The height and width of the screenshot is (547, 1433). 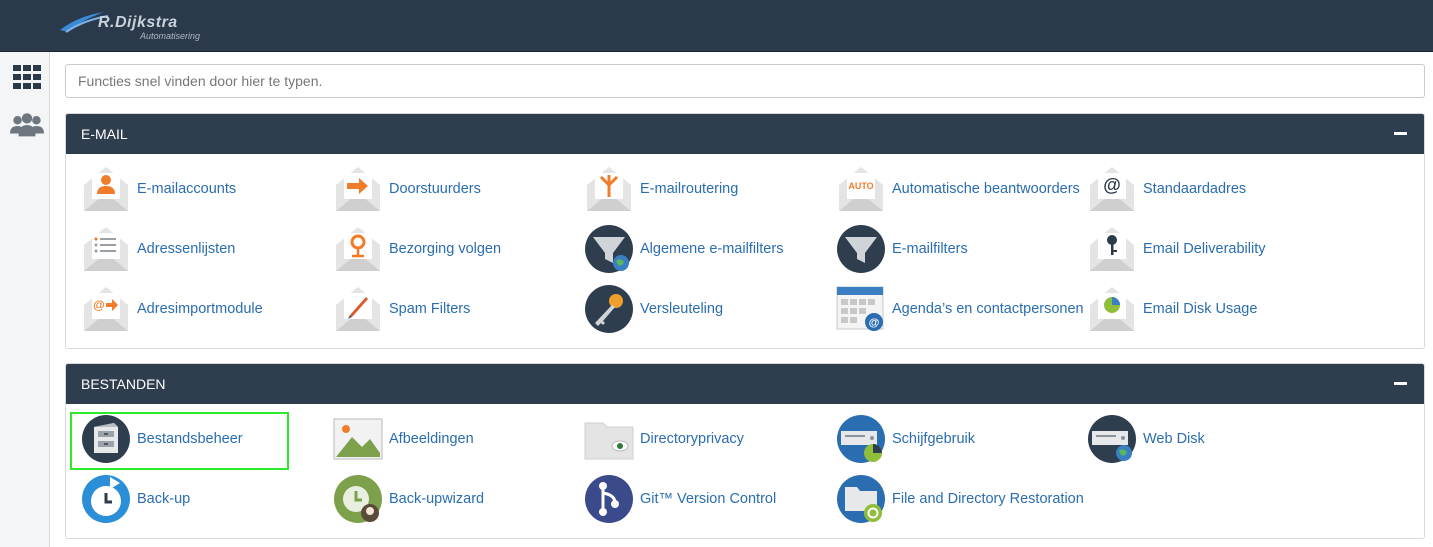 I want to click on disk-usage-label: Schijfgebruik, so click(x=934, y=439).